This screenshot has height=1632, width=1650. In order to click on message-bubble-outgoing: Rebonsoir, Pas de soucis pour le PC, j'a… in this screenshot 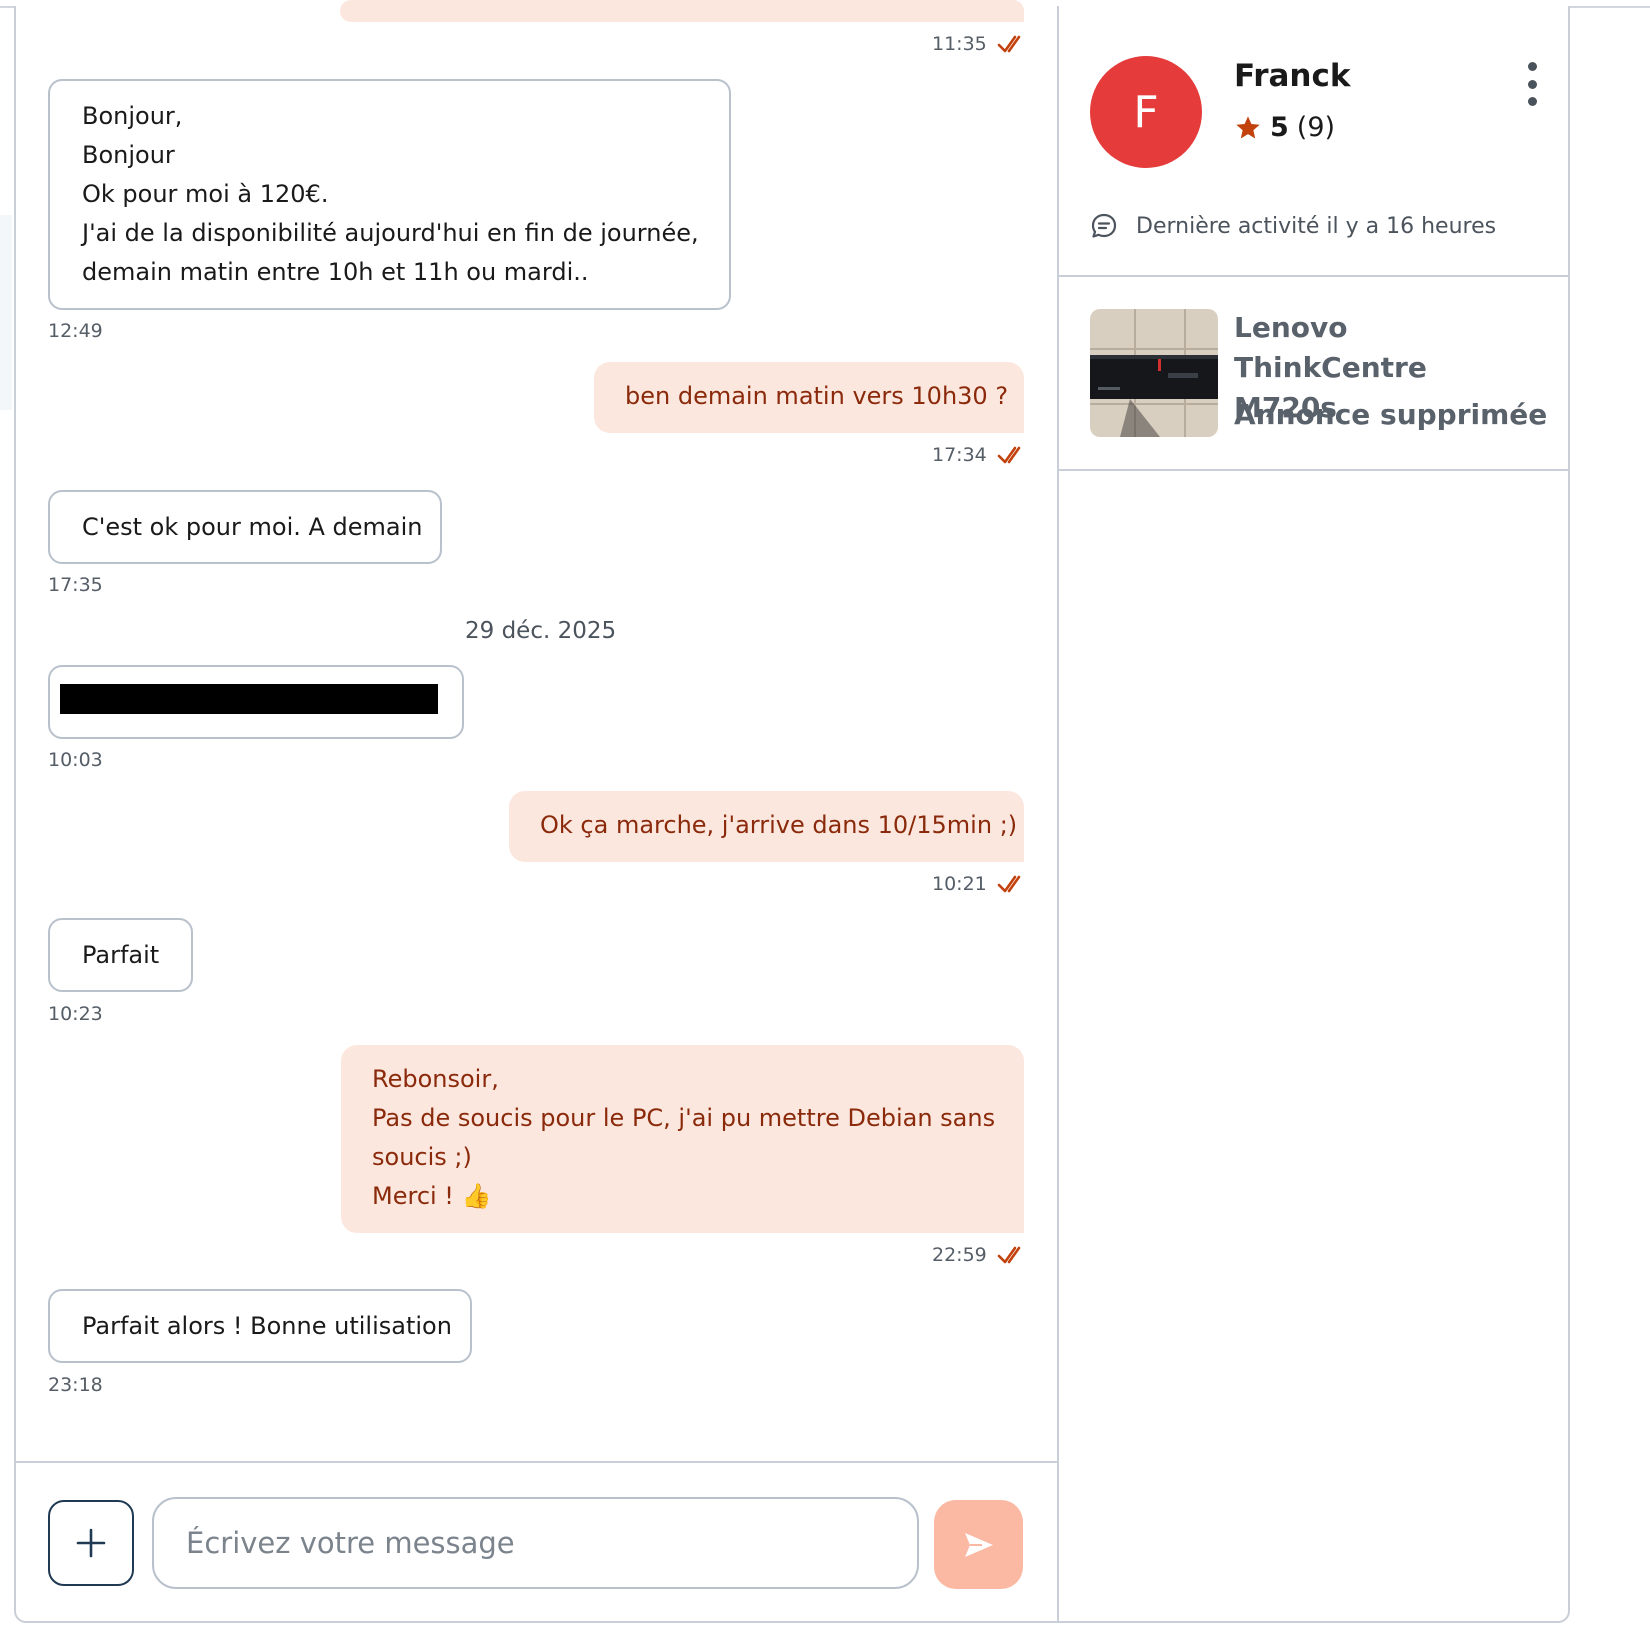, I will do `click(682, 1139)`.